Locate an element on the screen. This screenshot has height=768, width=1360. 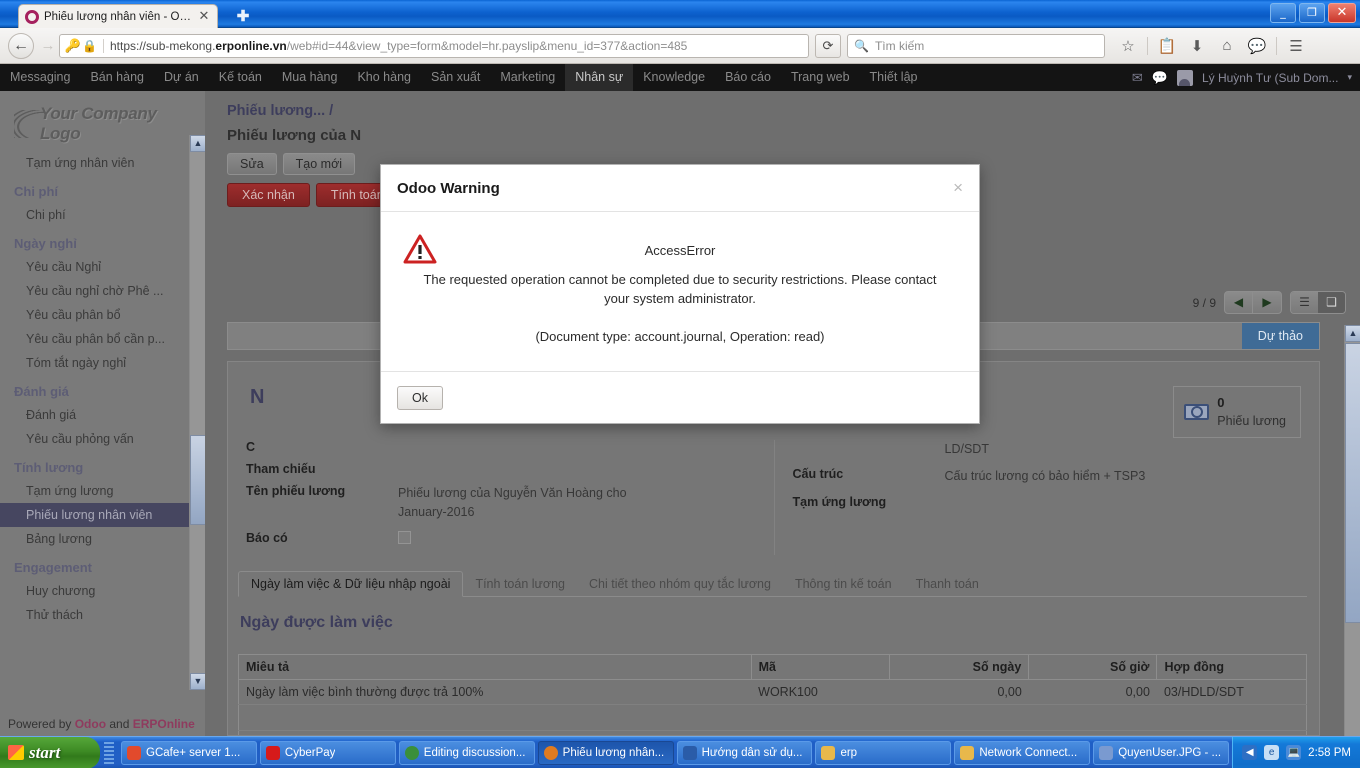
field-contract-value: LD/SDT is located at coordinates (967, 449).